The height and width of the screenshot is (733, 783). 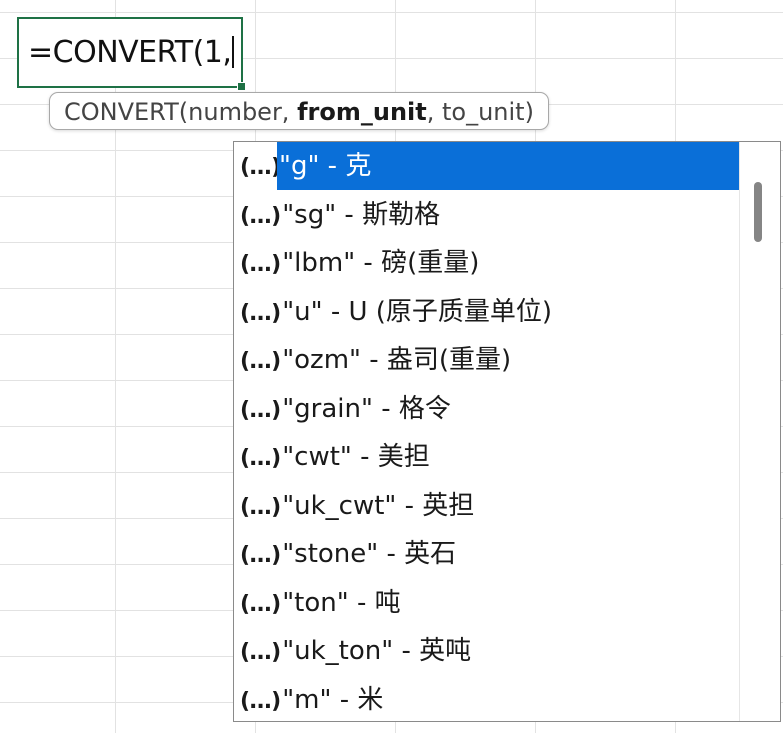 What do you see at coordinates (243, 112) in the screenshot?
I see `tooltip-arg-number: number,` at bounding box center [243, 112].